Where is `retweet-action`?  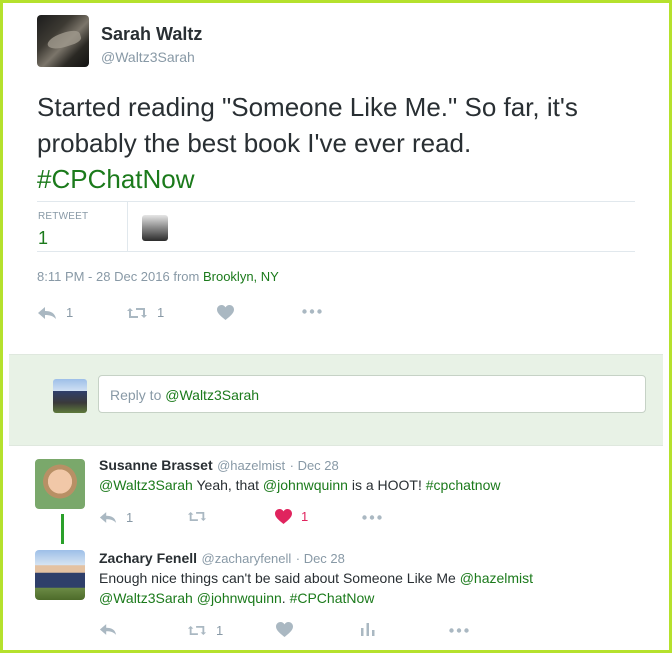
retweet-action is located at coordinates (197, 516).